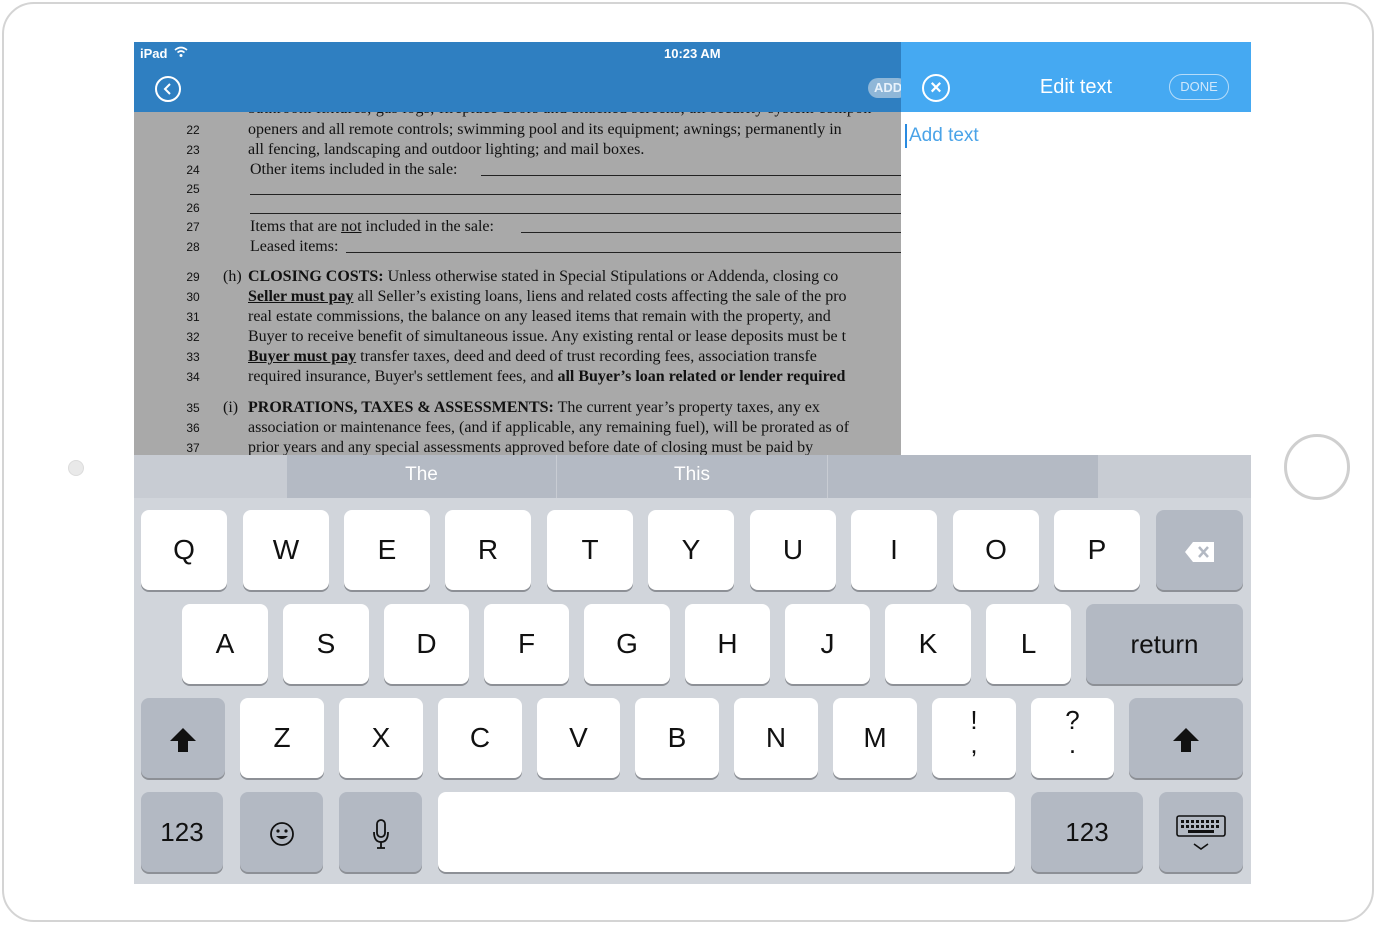  What do you see at coordinates (517, 53) in the screenshot?
I see `status-bar: iPad 10:23 AM` at bounding box center [517, 53].